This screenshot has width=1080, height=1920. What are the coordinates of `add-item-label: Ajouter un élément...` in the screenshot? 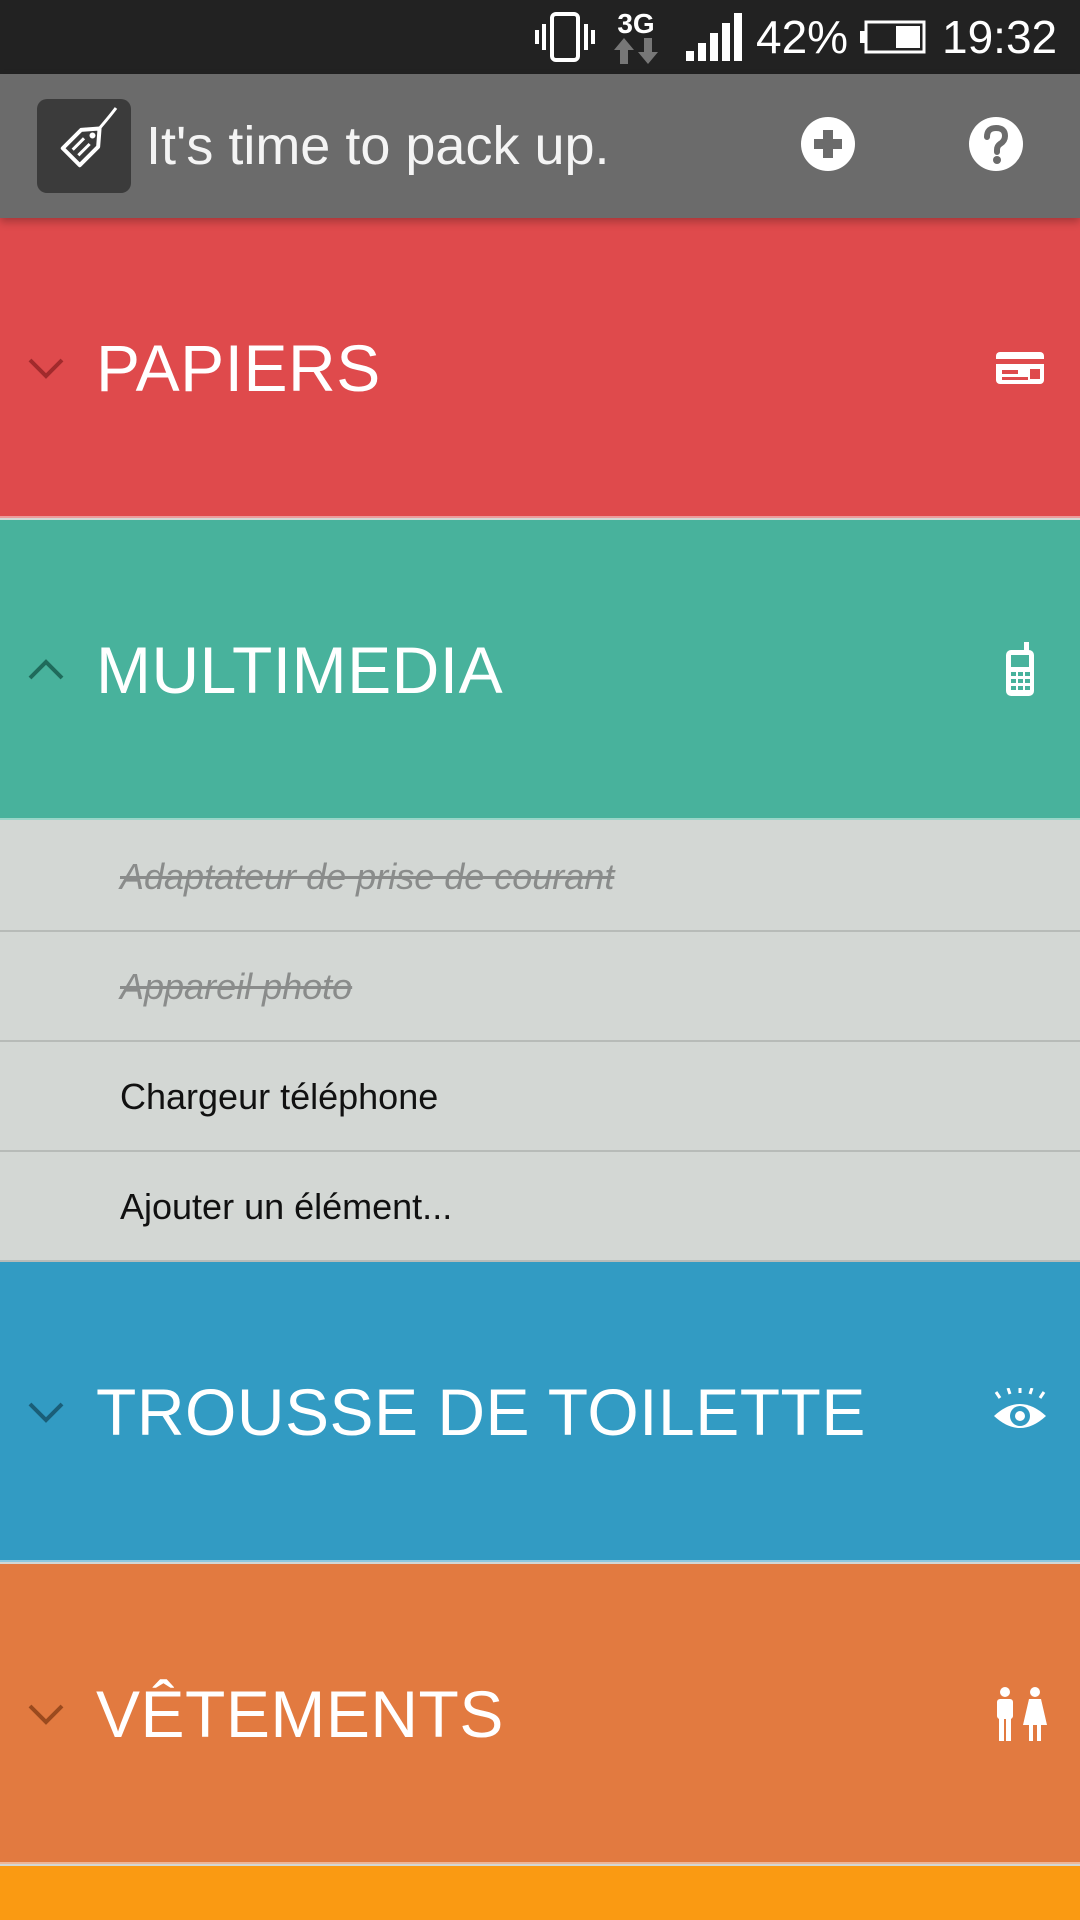 It's located at (286, 1206).